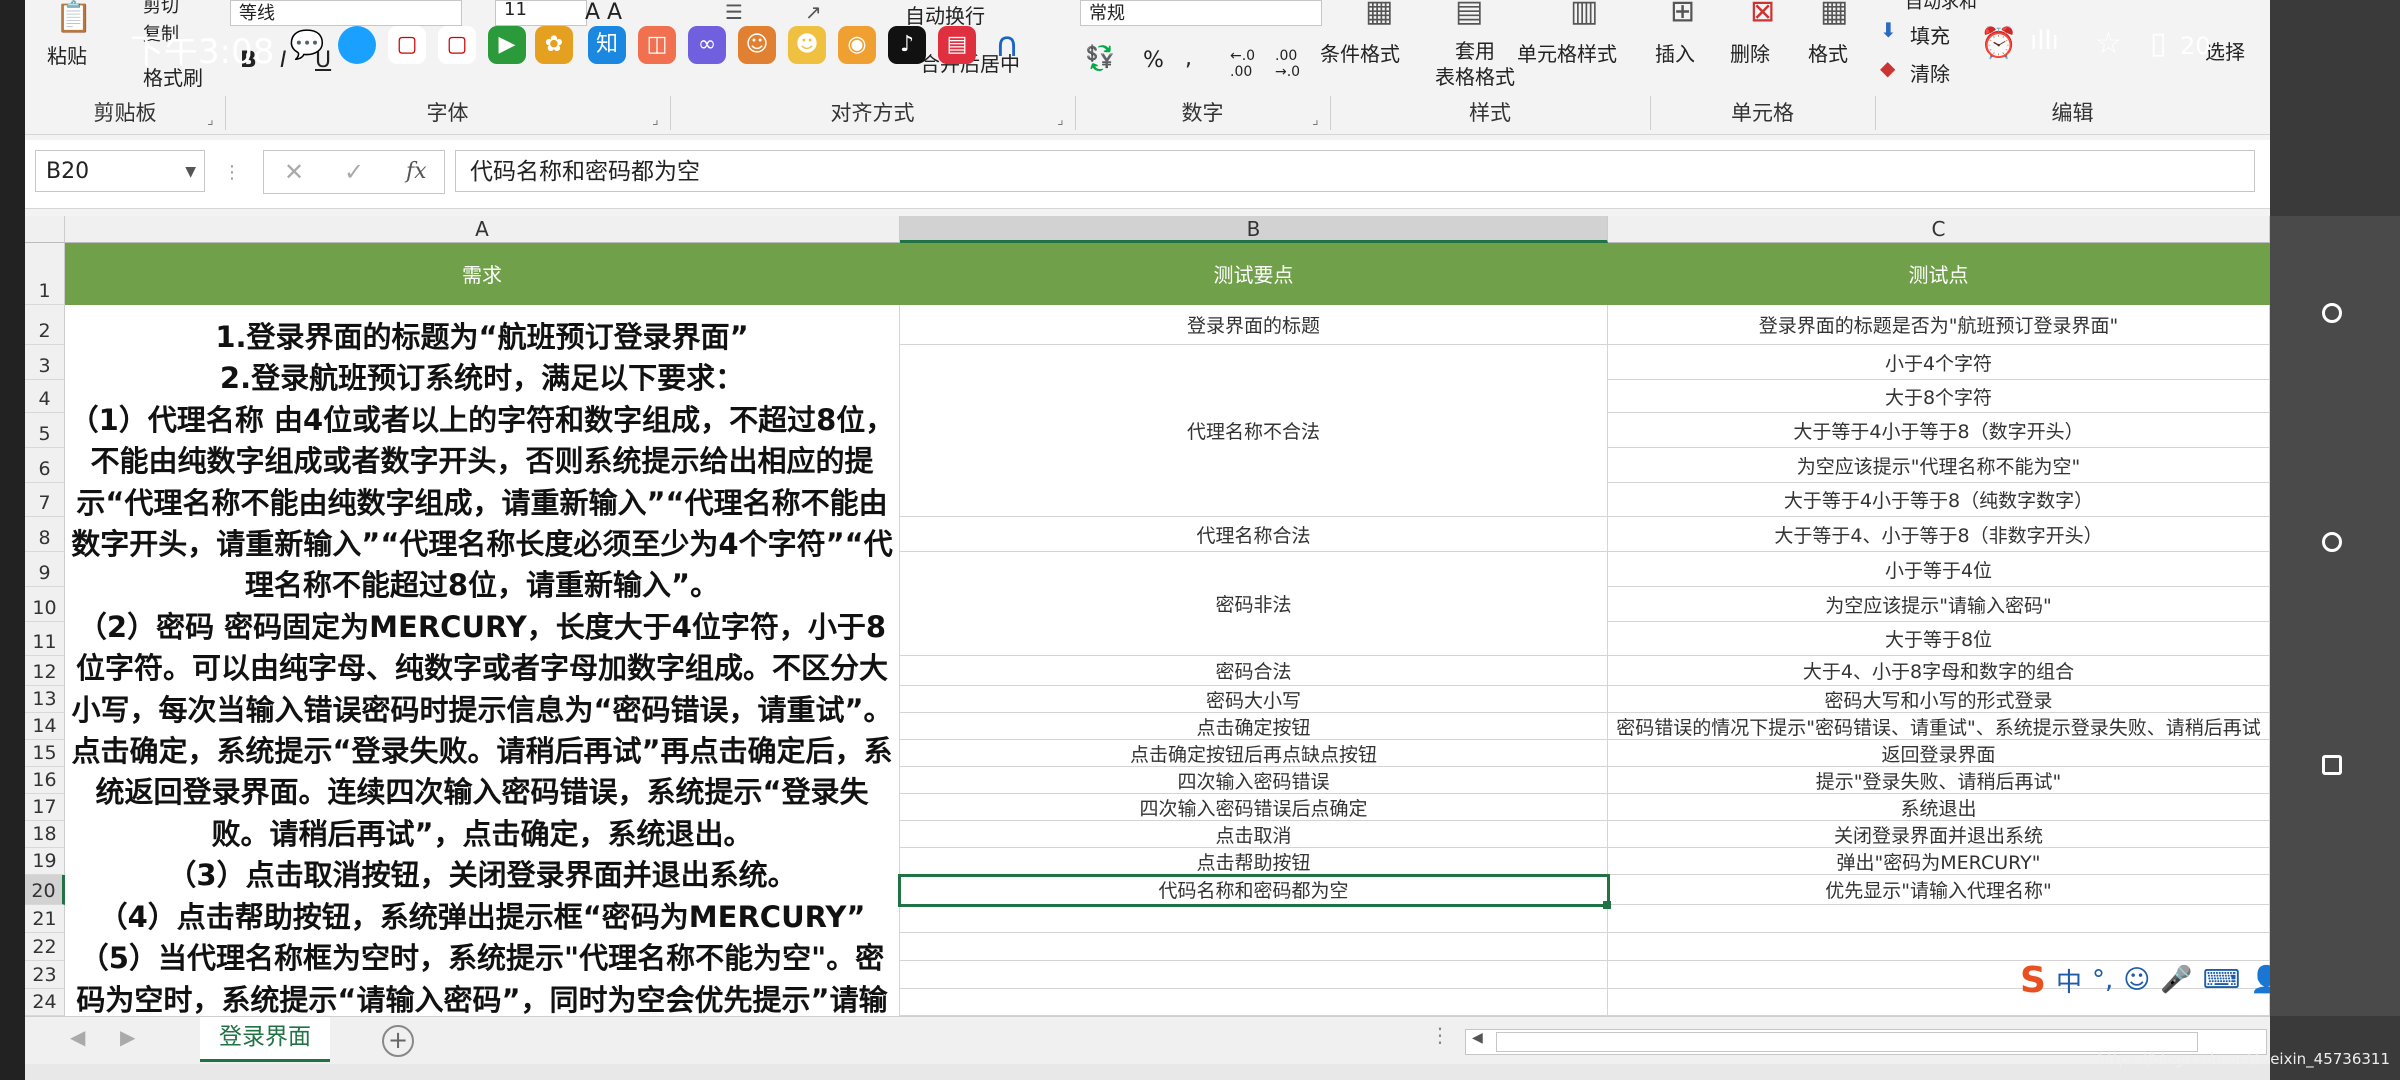 The height and width of the screenshot is (1080, 2400). I want to click on column-header-b: B, so click(1254, 229).